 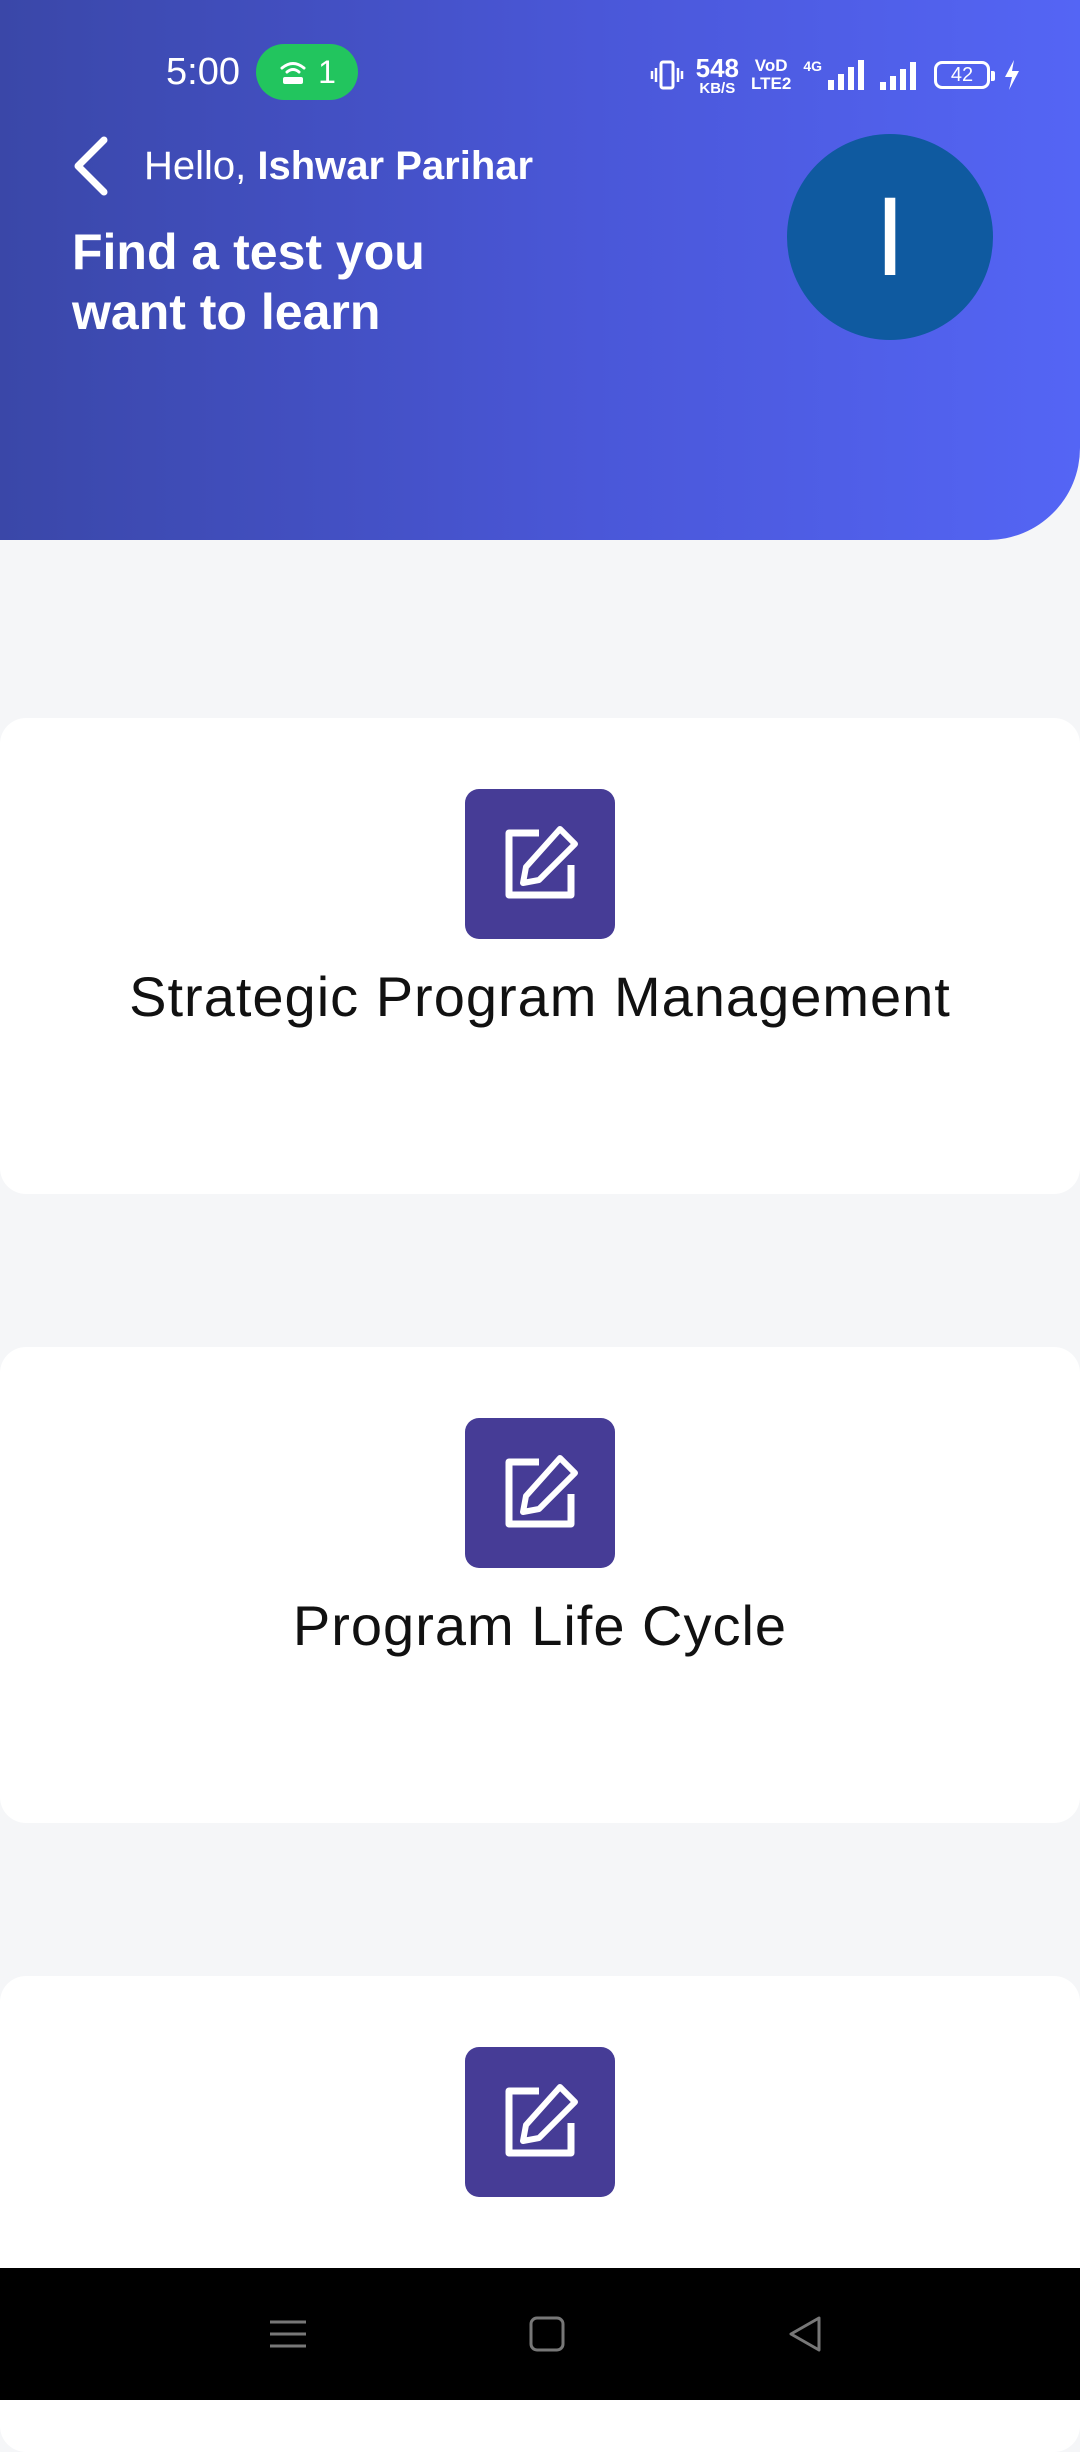 I want to click on back-arrow-icon, so click(x=91, y=166).